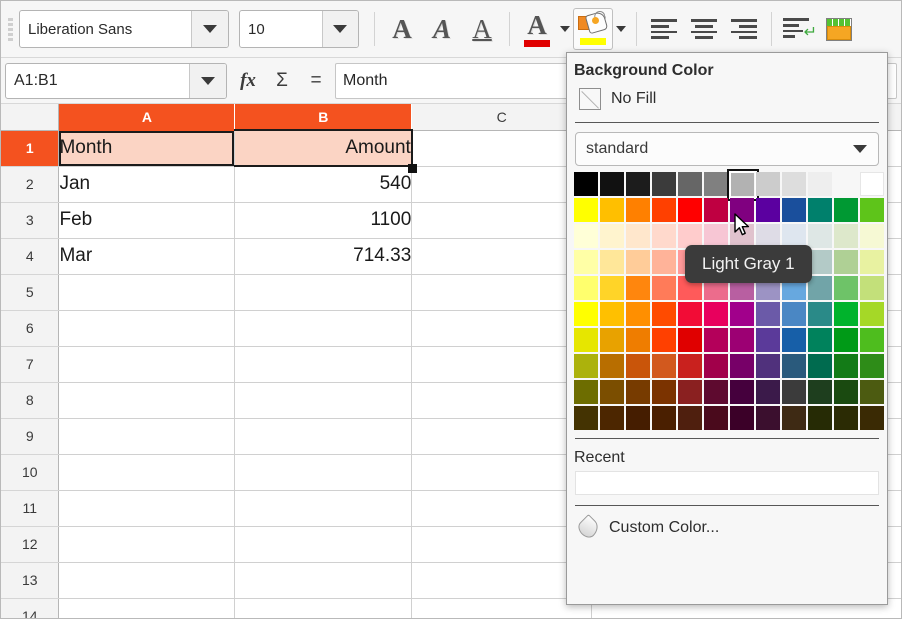  Describe the element at coordinates (586, 366) in the screenshot. I see `color-swatch-r8-c1` at that location.